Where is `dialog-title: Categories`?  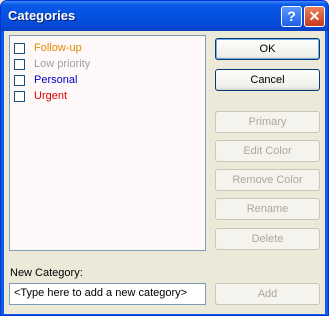 dialog-title: Categories is located at coordinates (42, 15).